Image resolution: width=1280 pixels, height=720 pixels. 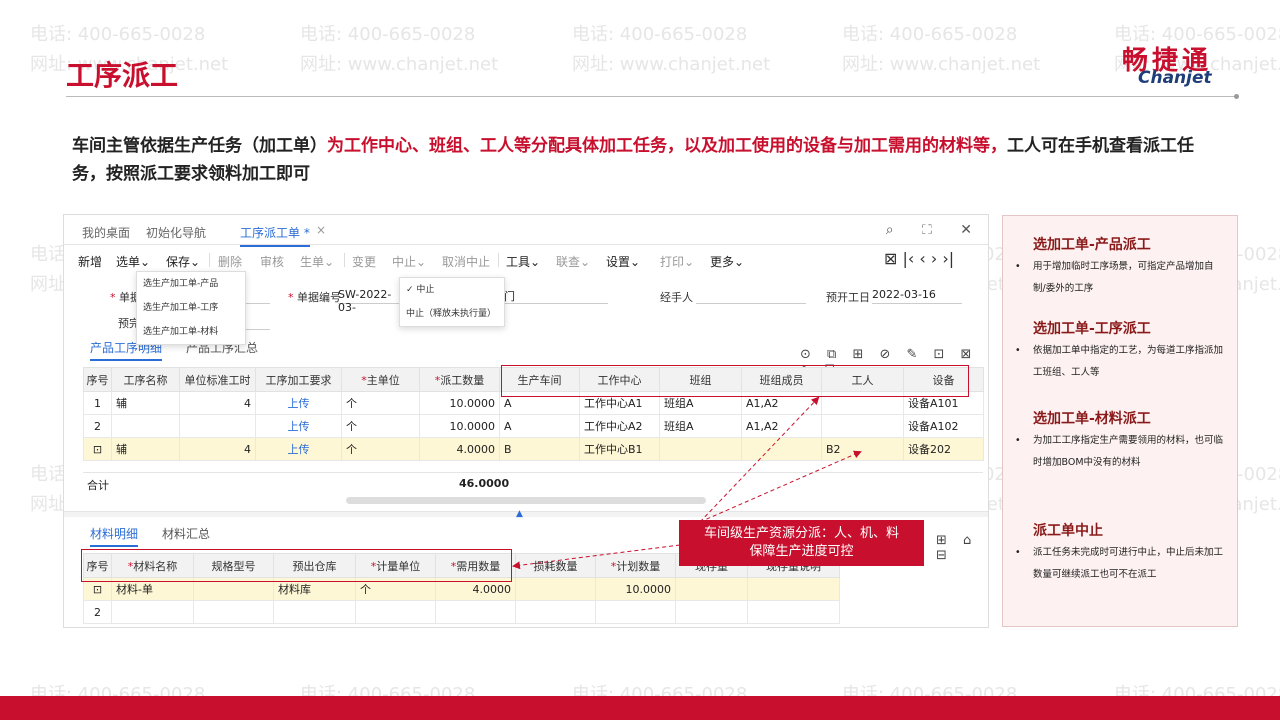 I want to click on callout-line2: 保障生产进度可控, so click(x=801, y=551).